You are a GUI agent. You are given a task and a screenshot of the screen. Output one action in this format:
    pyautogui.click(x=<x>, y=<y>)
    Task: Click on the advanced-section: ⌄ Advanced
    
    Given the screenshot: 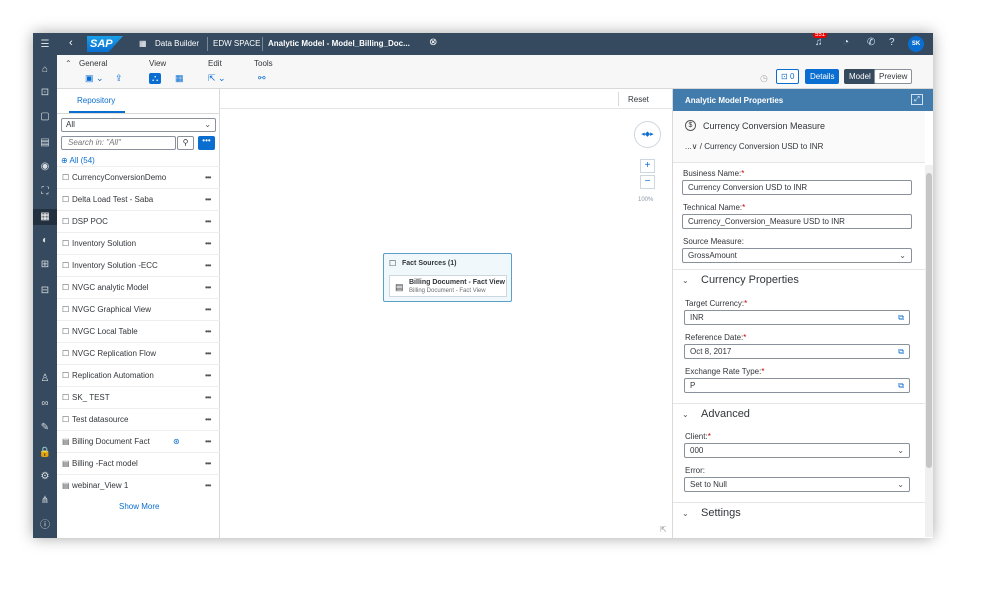 What is the action you would take?
    pyautogui.click(x=799, y=413)
    